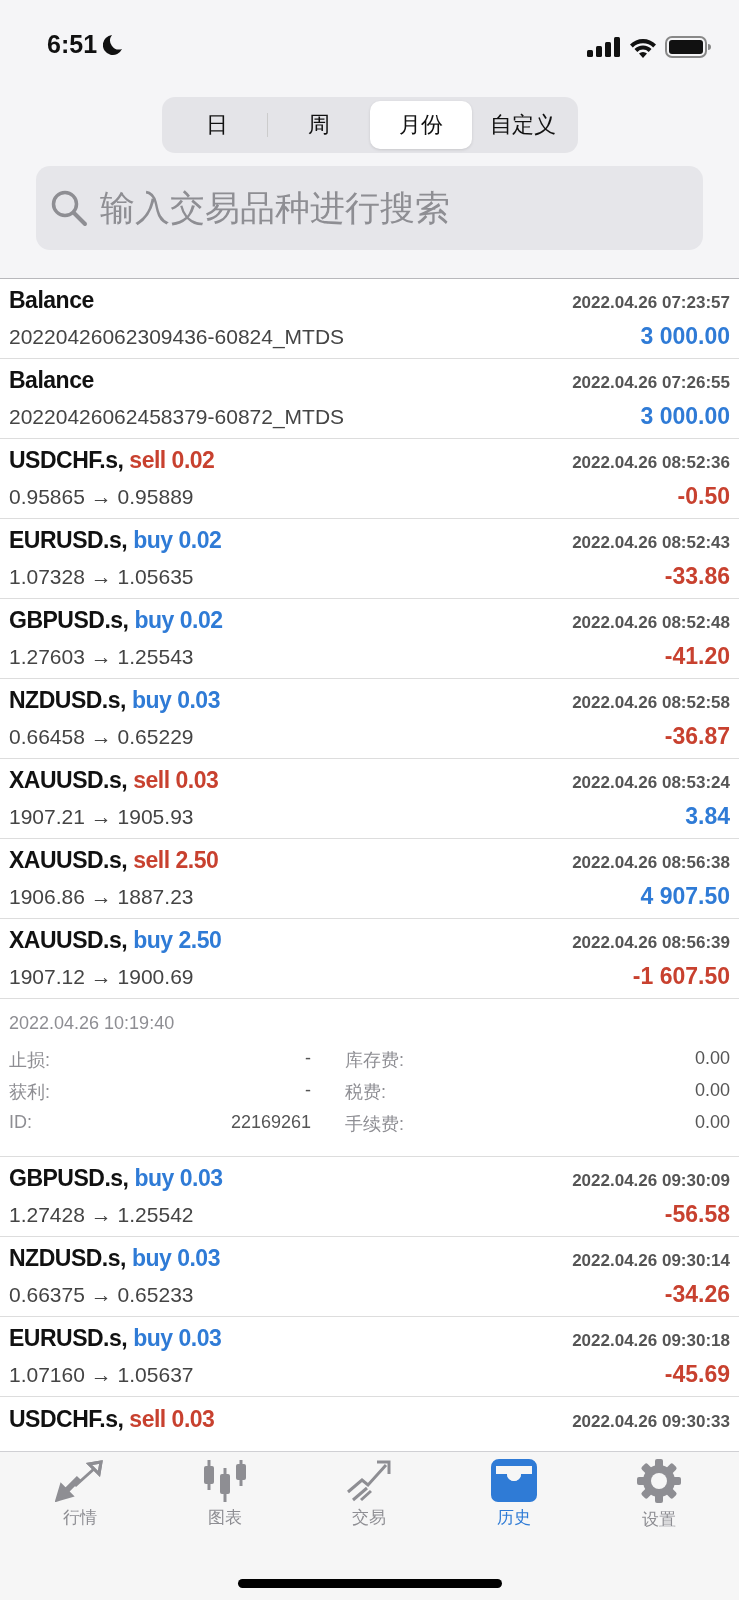 This screenshot has width=739, height=1600. Describe the element at coordinates (101, 1375) in the screenshot. I see `price-change: 1.07160 → 1.05637` at that location.